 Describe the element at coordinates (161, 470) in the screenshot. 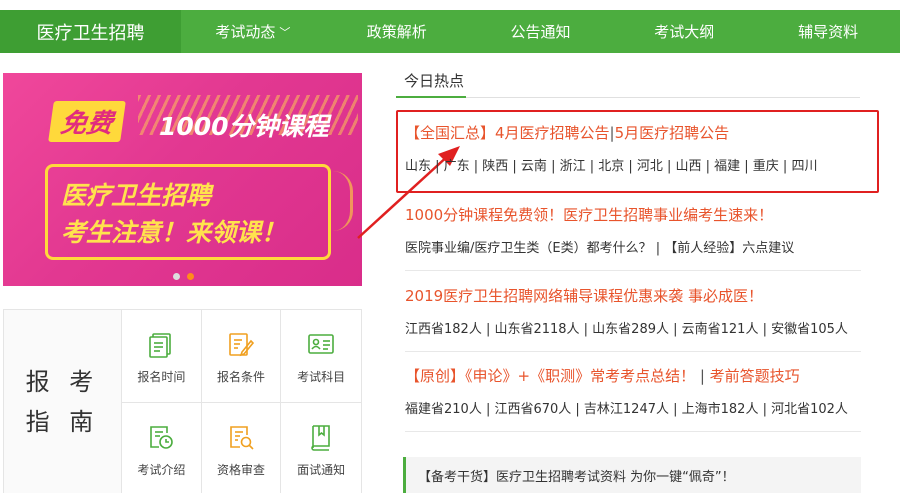

I see `guide-item-label: 考试介绍` at that location.